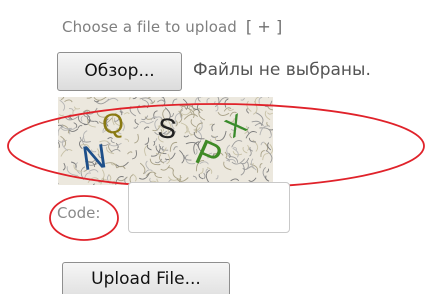 The image size is (429, 295). I want to click on code-label: Code:, so click(79, 213).